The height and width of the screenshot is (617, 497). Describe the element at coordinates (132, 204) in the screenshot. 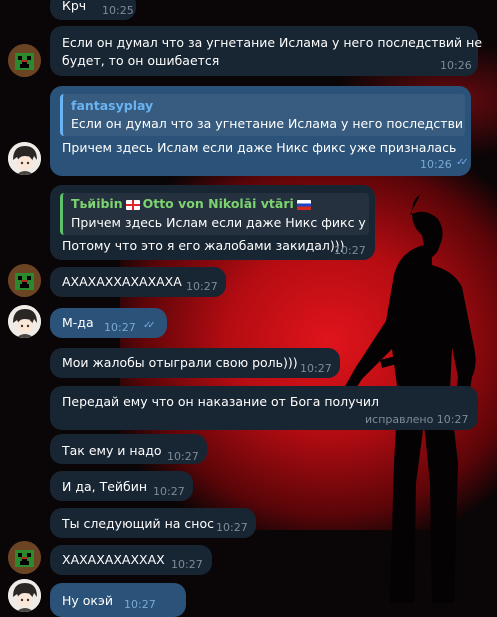

I see `georgia-flag-icon` at that location.